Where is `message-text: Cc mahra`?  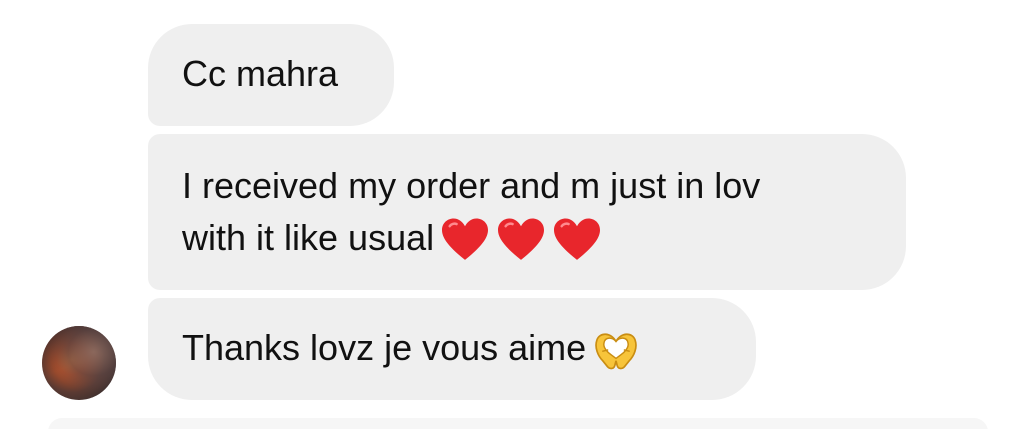 message-text: Cc mahra is located at coordinates (260, 73).